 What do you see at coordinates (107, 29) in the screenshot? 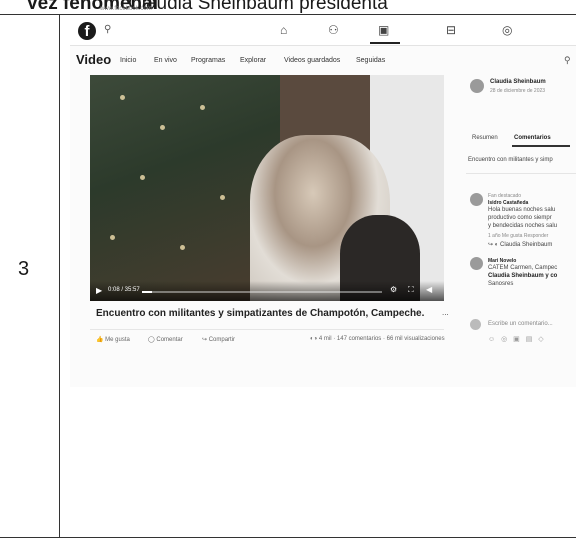
I see `search-icon: ⚲` at bounding box center [107, 29].